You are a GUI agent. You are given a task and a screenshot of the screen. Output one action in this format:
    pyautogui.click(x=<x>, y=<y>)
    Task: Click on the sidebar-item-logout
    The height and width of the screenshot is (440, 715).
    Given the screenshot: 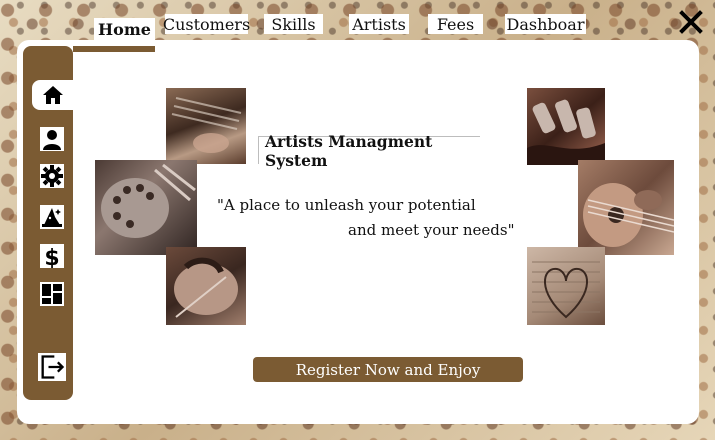 What is the action you would take?
    pyautogui.click(x=52, y=367)
    